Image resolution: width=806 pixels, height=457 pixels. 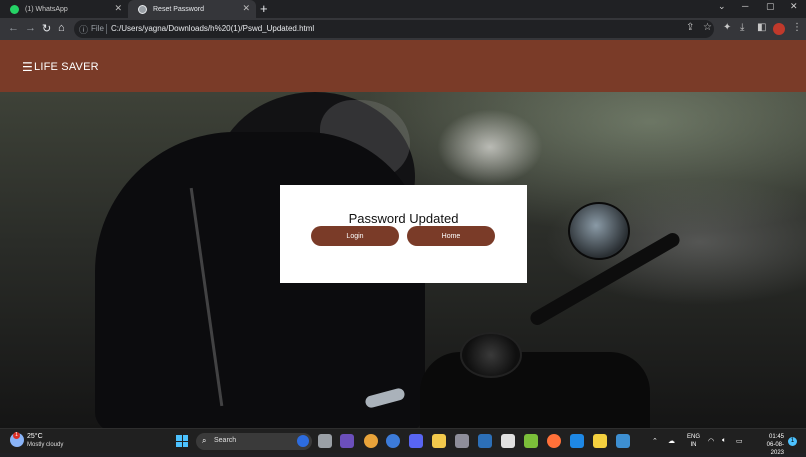 What do you see at coordinates (727, 27) in the screenshot?
I see `extensions-icon: ✦` at bounding box center [727, 27].